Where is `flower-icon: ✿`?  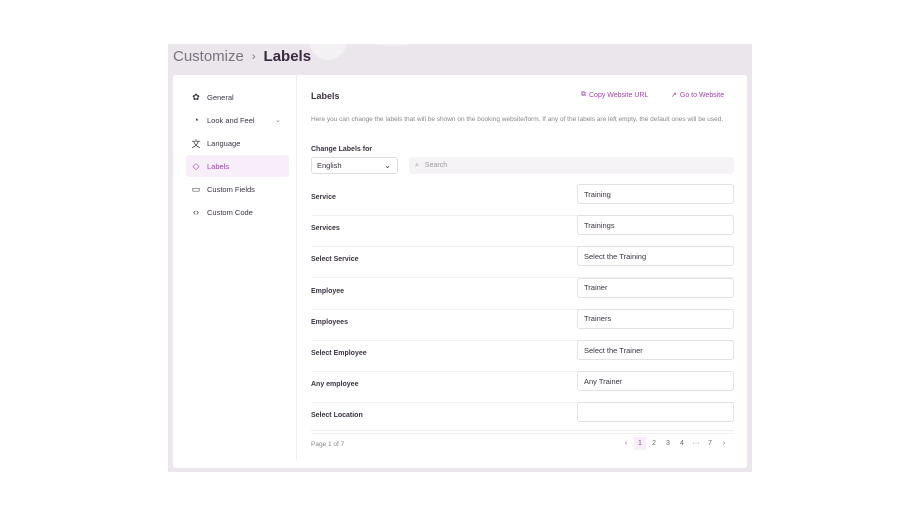 flower-icon: ✿ is located at coordinates (196, 96).